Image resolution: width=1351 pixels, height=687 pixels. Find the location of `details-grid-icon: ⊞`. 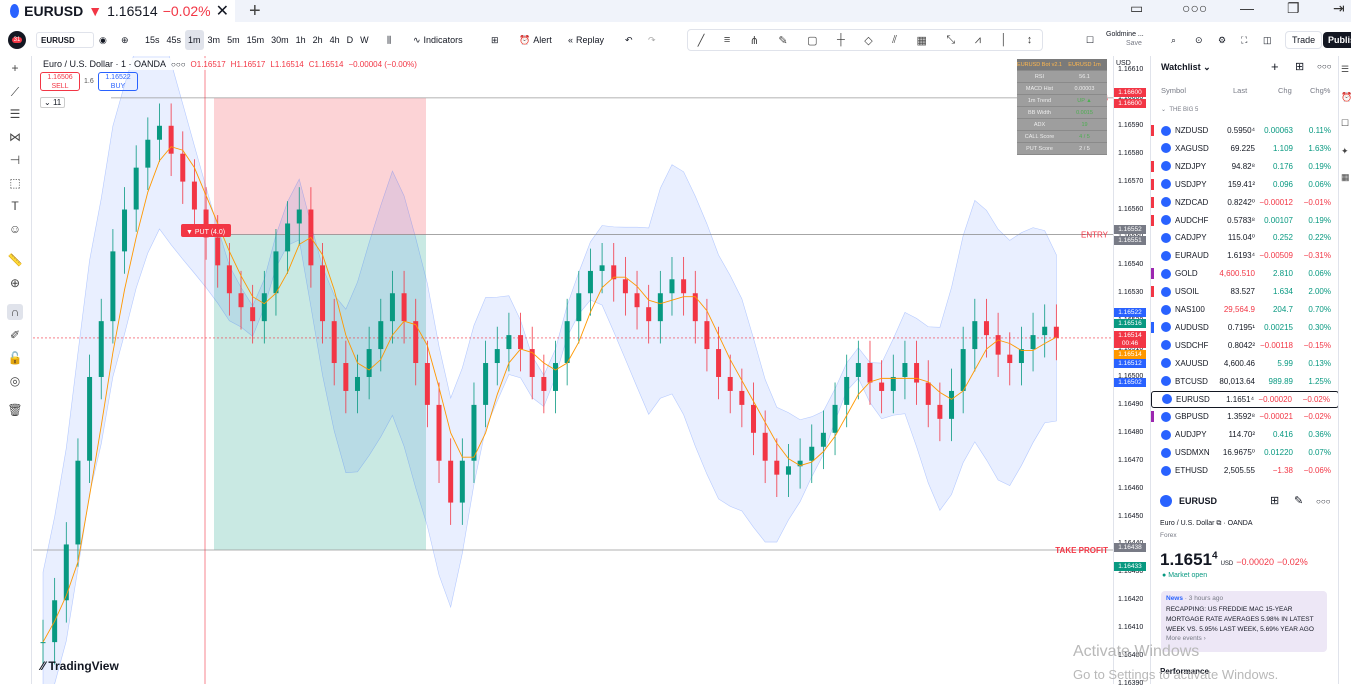

details-grid-icon: ⊞ is located at coordinates (1274, 500).